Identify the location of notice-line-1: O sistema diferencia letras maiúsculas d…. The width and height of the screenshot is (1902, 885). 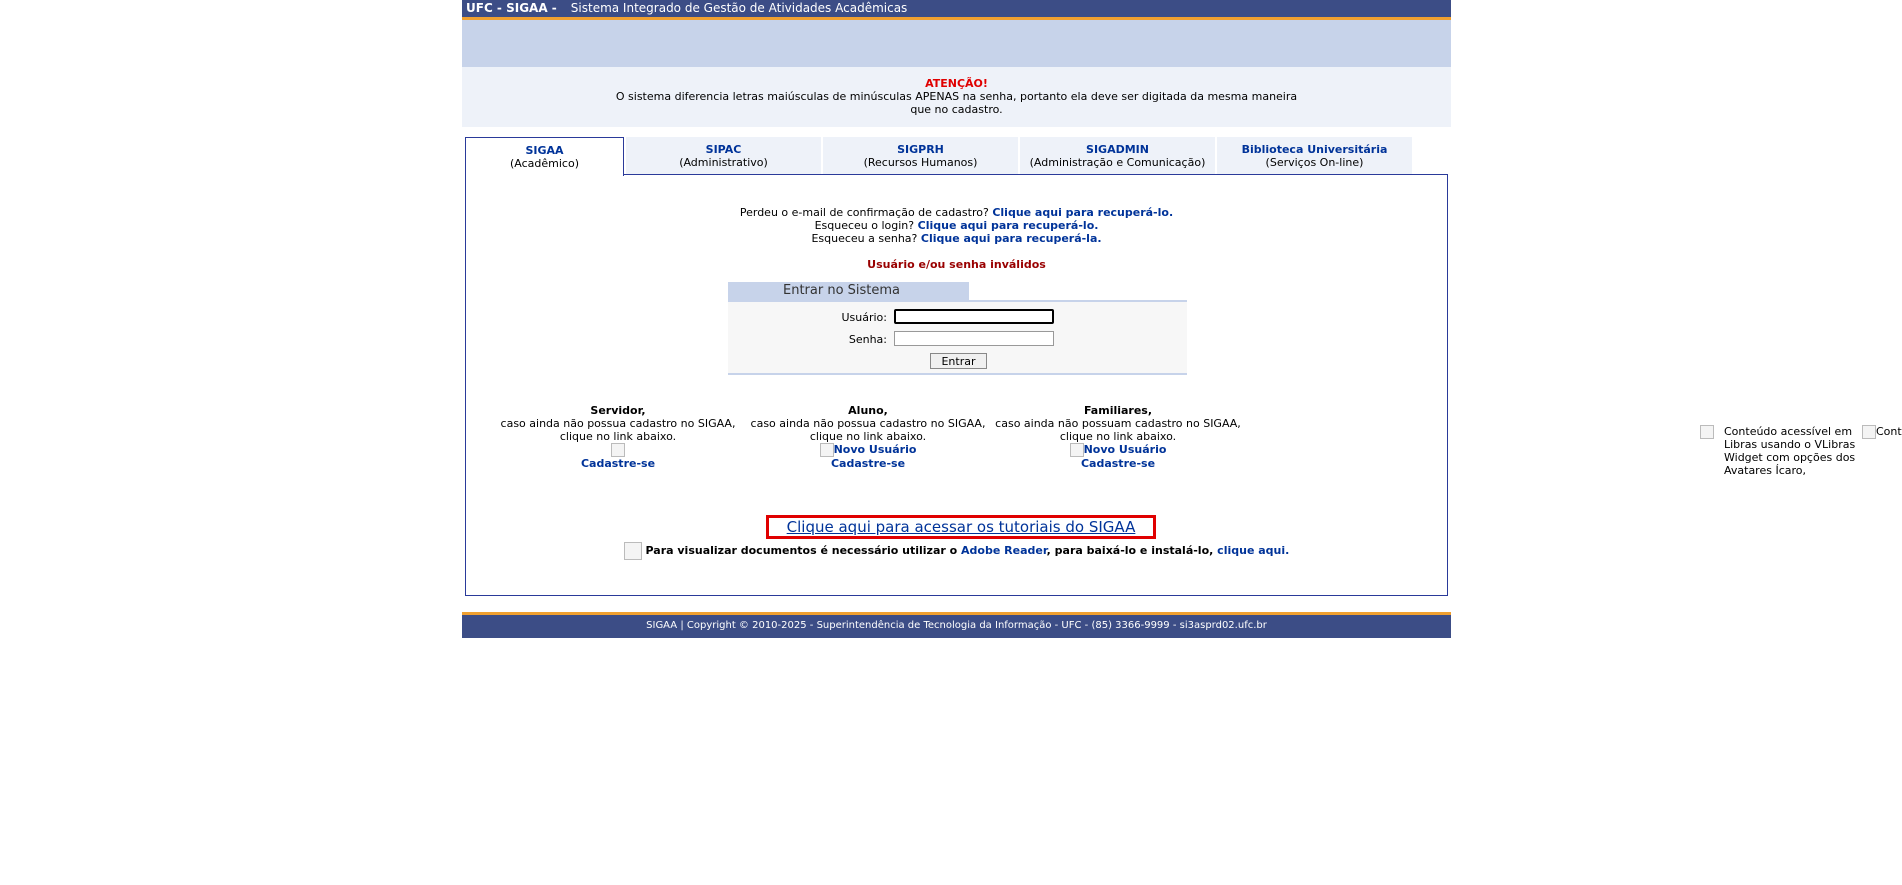
(956, 96).